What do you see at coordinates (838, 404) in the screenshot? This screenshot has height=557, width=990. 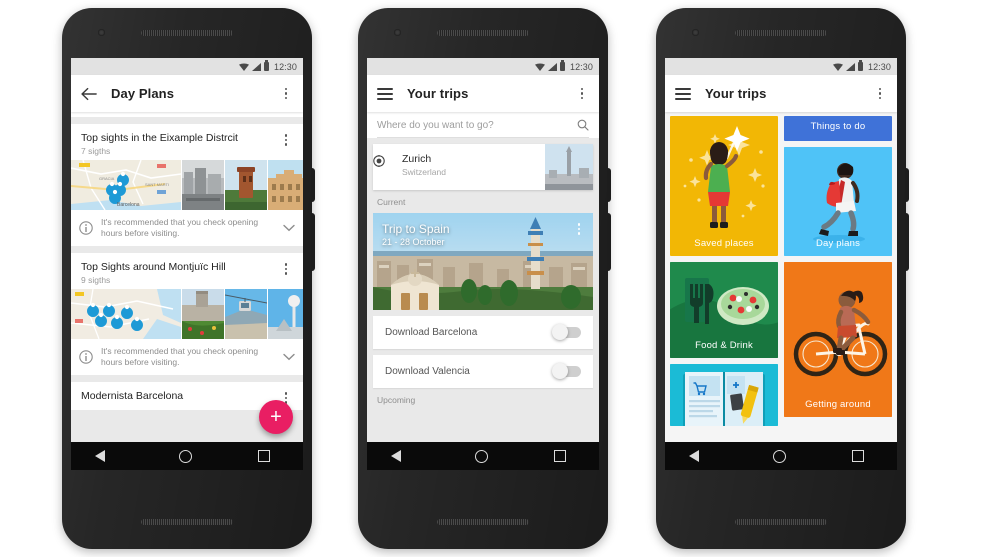 I see `tile-label: Getting around` at bounding box center [838, 404].